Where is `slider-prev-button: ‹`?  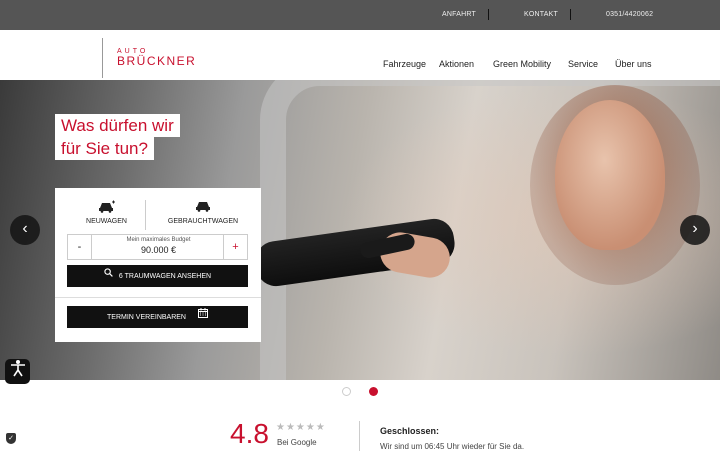 slider-prev-button: ‹ is located at coordinates (25, 230).